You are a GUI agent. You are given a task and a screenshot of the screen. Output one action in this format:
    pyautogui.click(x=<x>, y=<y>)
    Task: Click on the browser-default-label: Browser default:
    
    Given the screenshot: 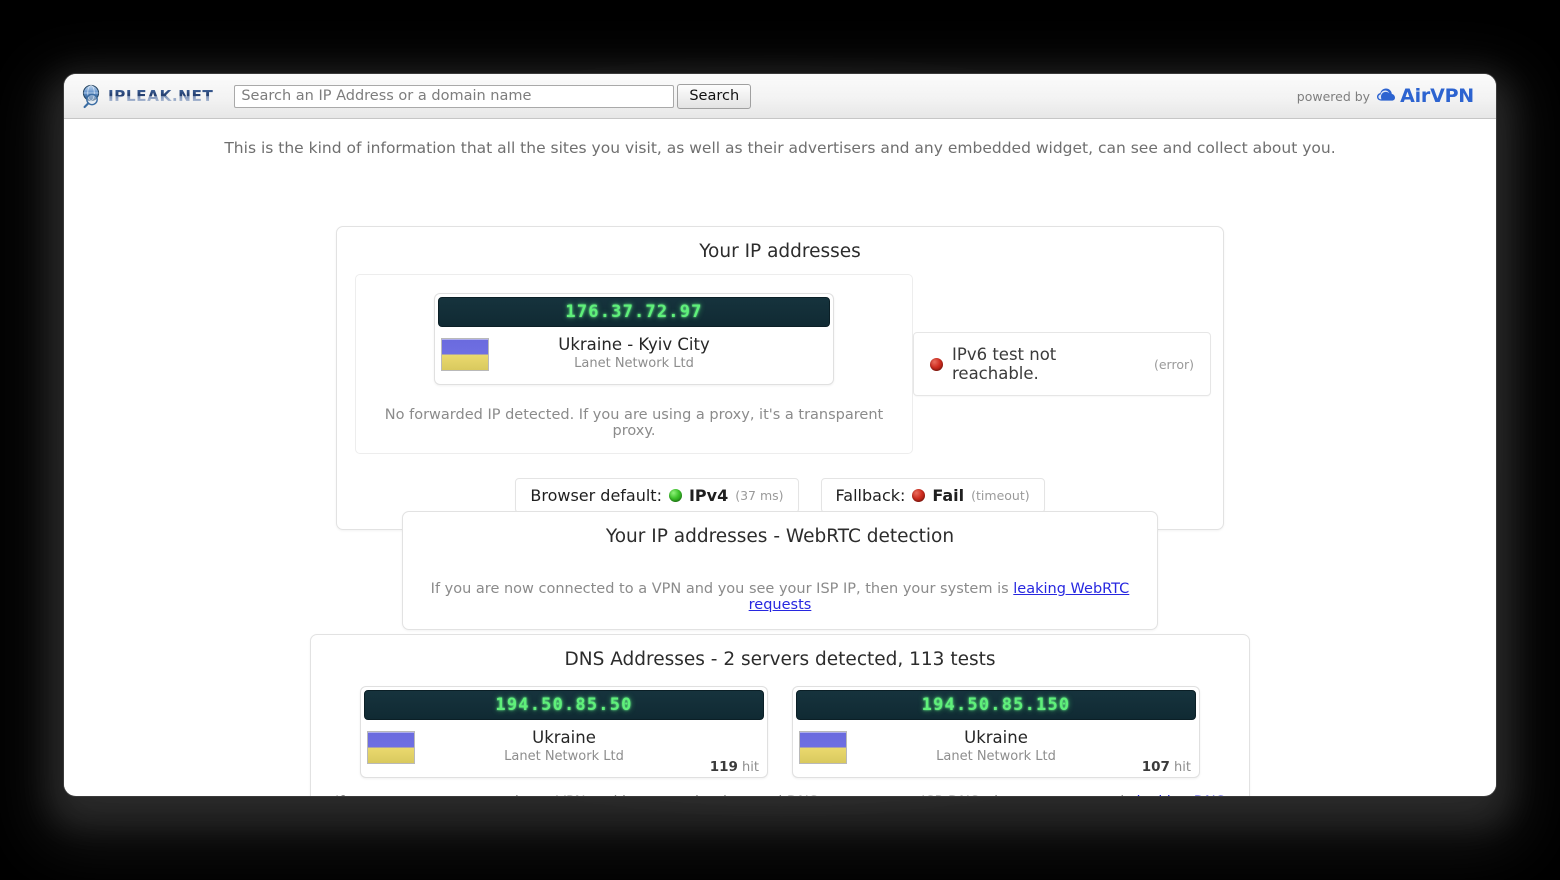 What is the action you would take?
    pyautogui.click(x=596, y=495)
    